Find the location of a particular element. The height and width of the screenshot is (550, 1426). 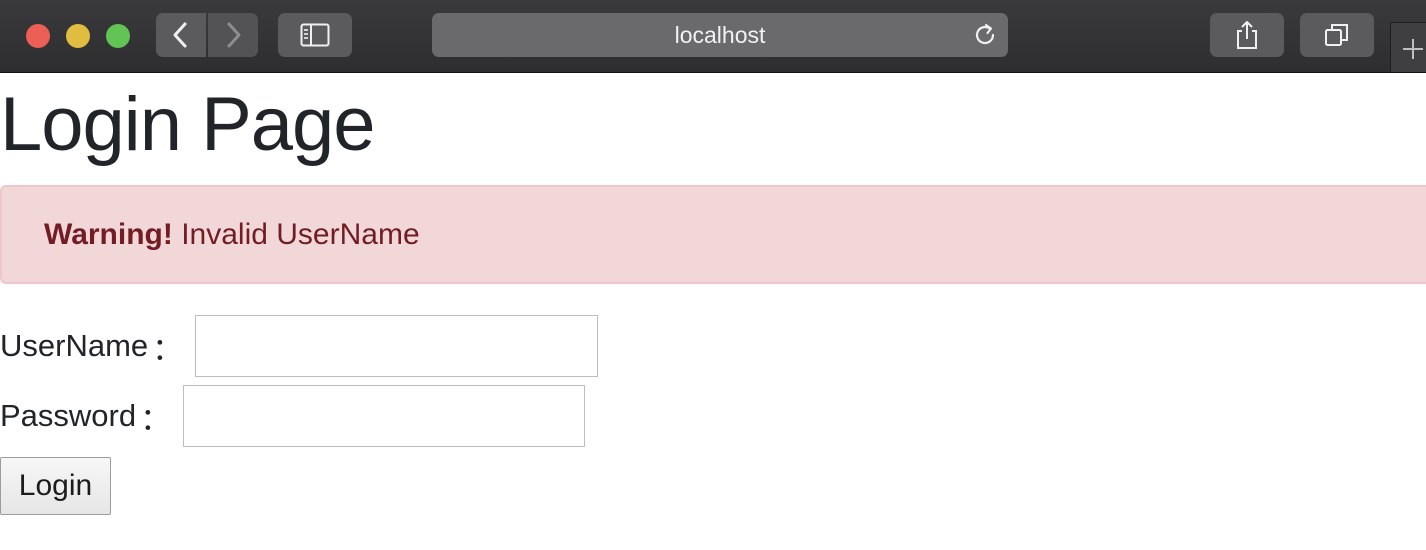

forward-button is located at coordinates (233, 35).